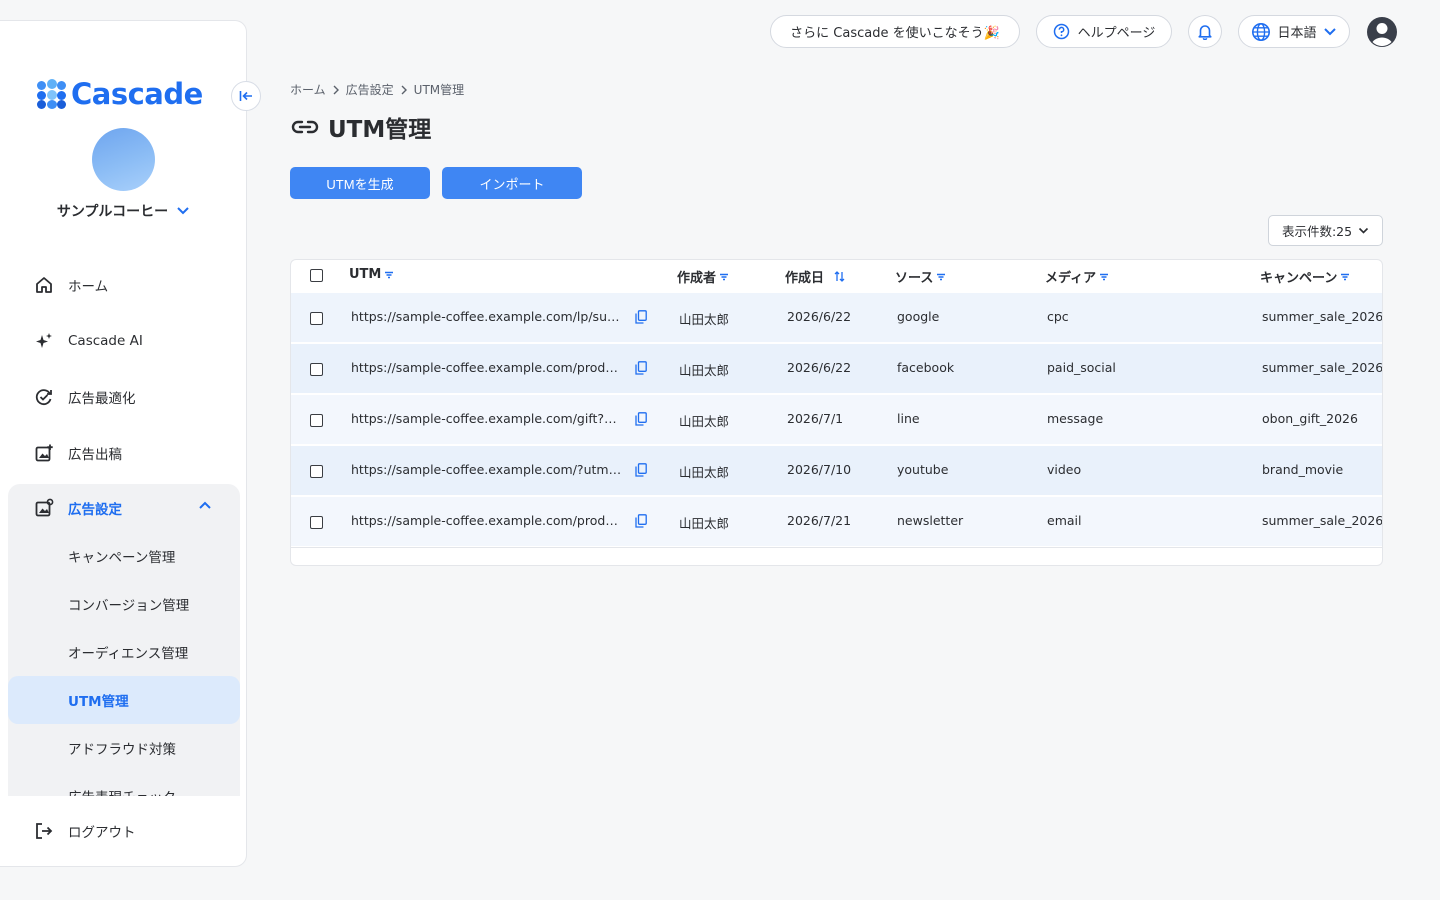 This screenshot has height=900, width=1440. Describe the element at coordinates (819, 520) in the screenshot. I see `created-date: 2026/7/21` at that location.